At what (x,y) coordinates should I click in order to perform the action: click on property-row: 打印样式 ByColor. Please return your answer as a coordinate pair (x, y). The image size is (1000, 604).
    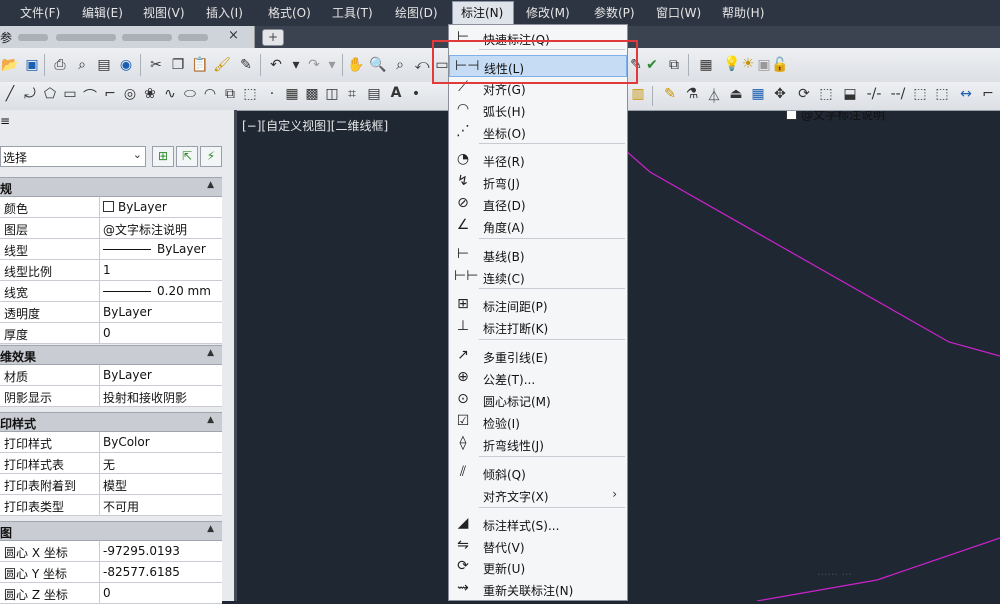
    Looking at the image, I should click on (111, 442).